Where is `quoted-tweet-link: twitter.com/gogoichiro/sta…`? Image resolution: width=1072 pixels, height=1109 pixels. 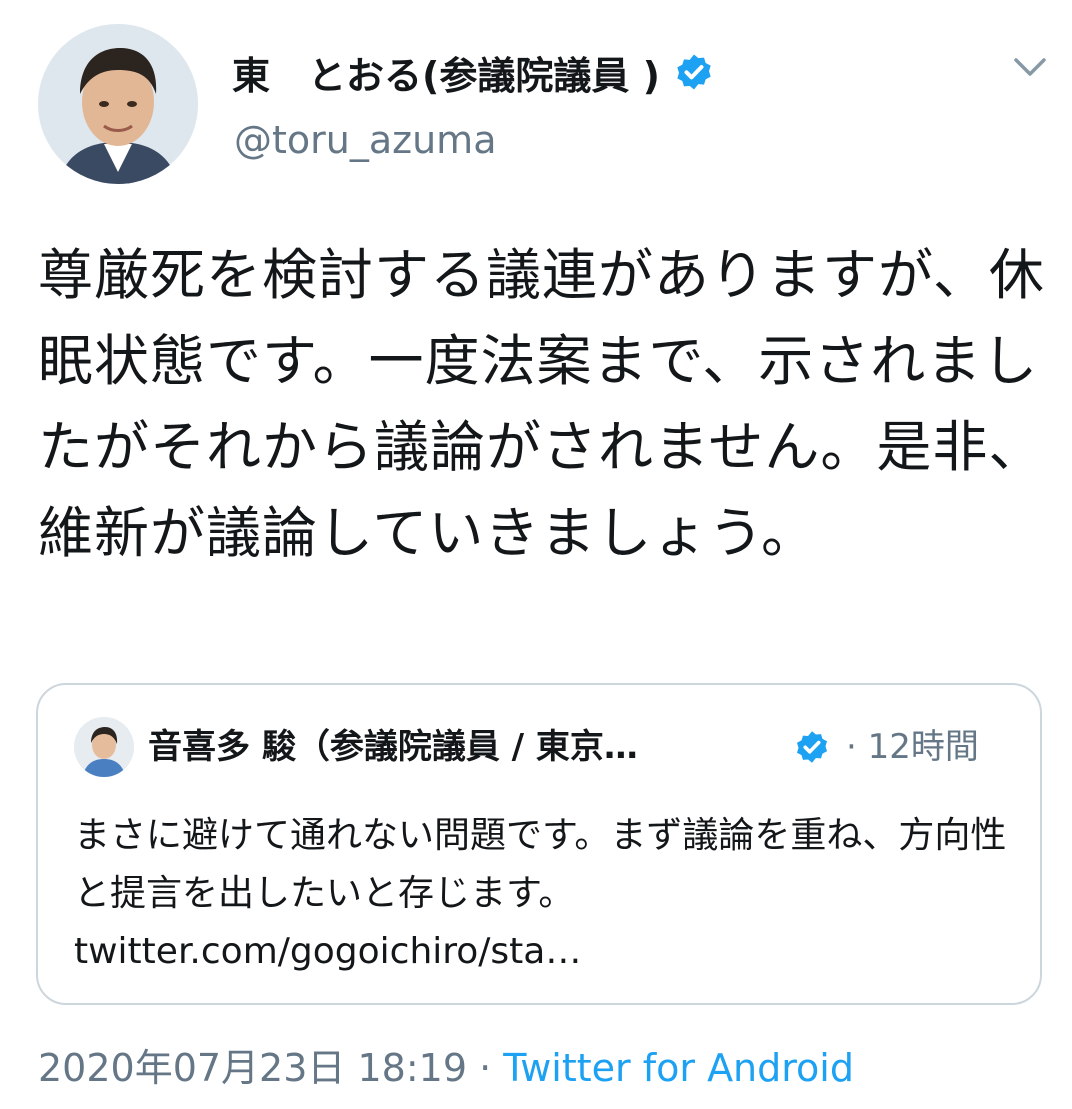 quoted-tweet-link: twitter.com/gogoichiro/sta… is located at coordinates (544, 952).